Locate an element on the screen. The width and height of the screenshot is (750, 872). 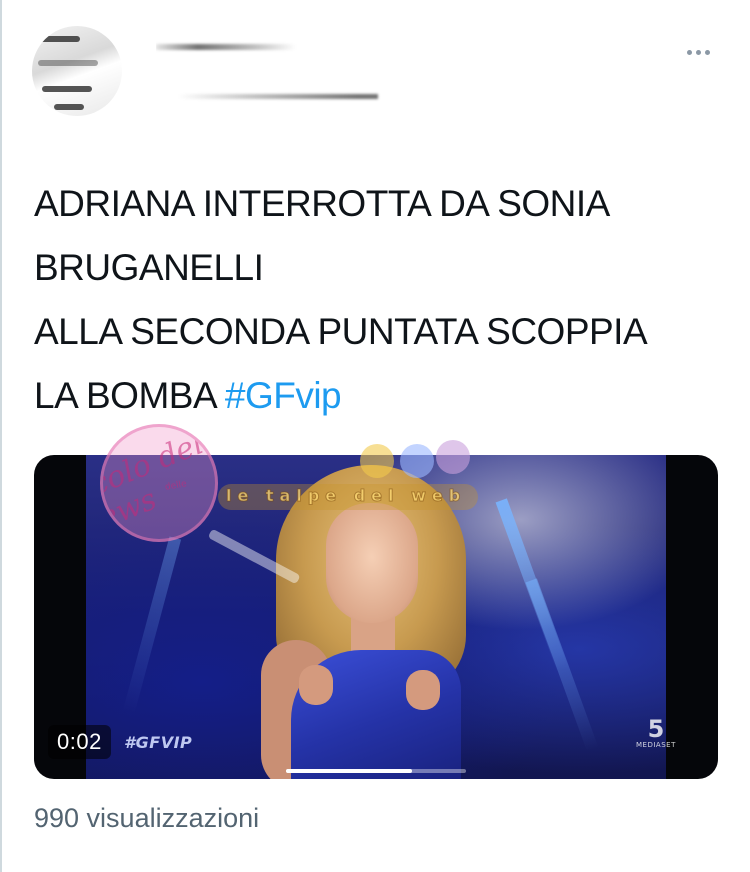
video-subject is located at coordinates (376, 622).